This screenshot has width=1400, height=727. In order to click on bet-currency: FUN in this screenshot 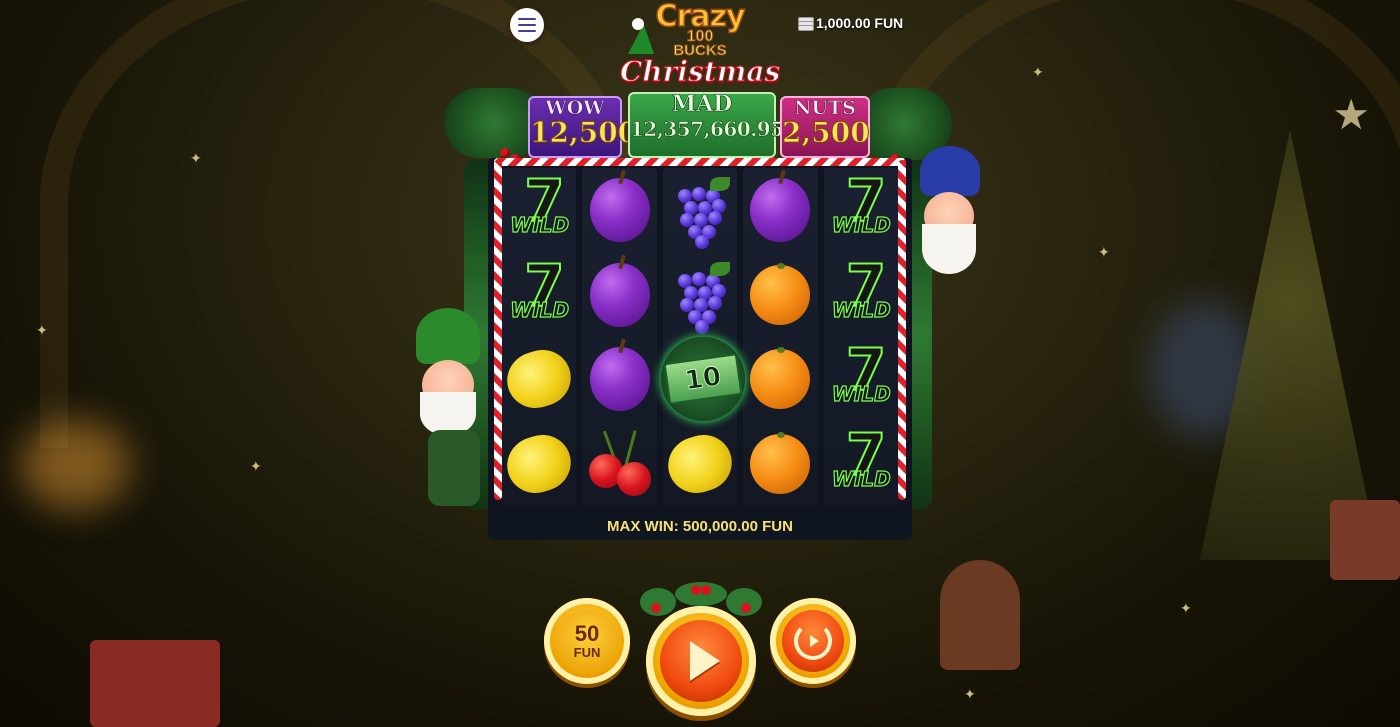, I will do `click(587, 652)`.